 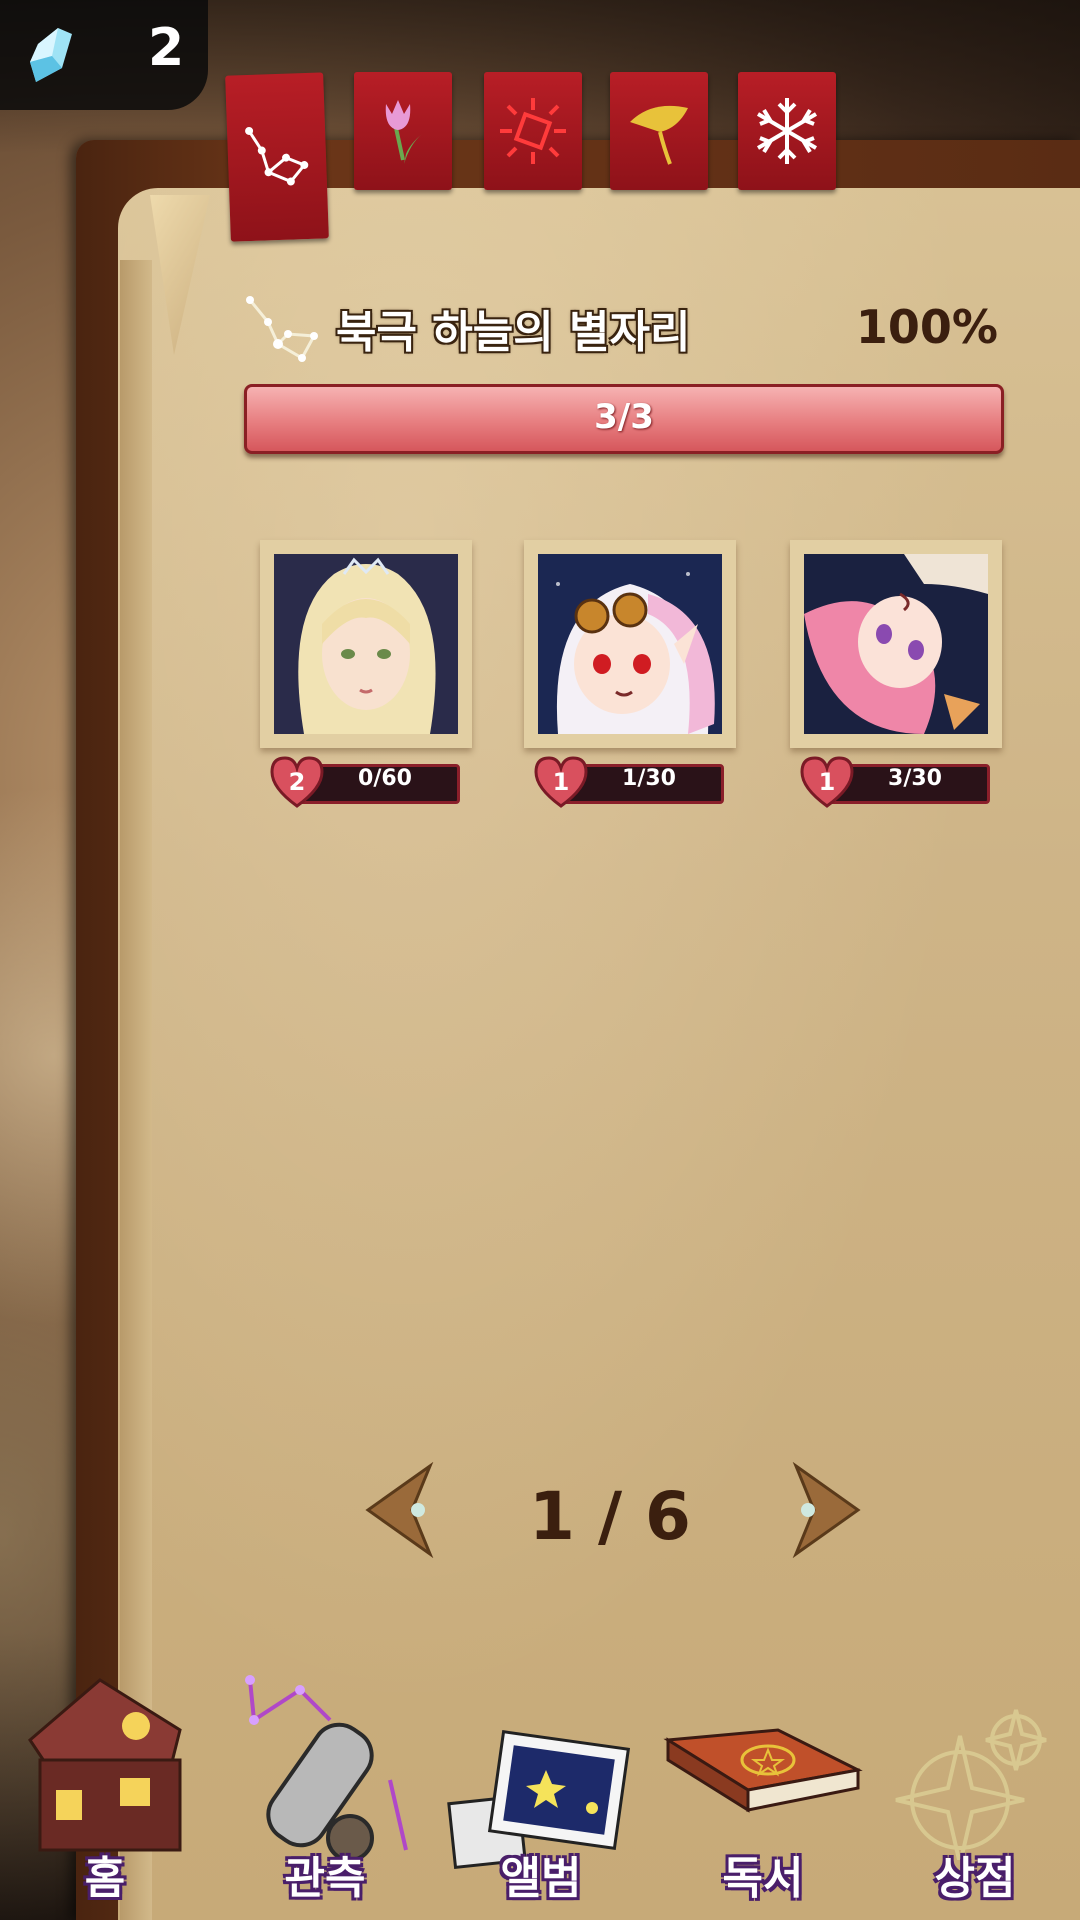 I want to click on tab-constellation, so click(x=277, y=157).